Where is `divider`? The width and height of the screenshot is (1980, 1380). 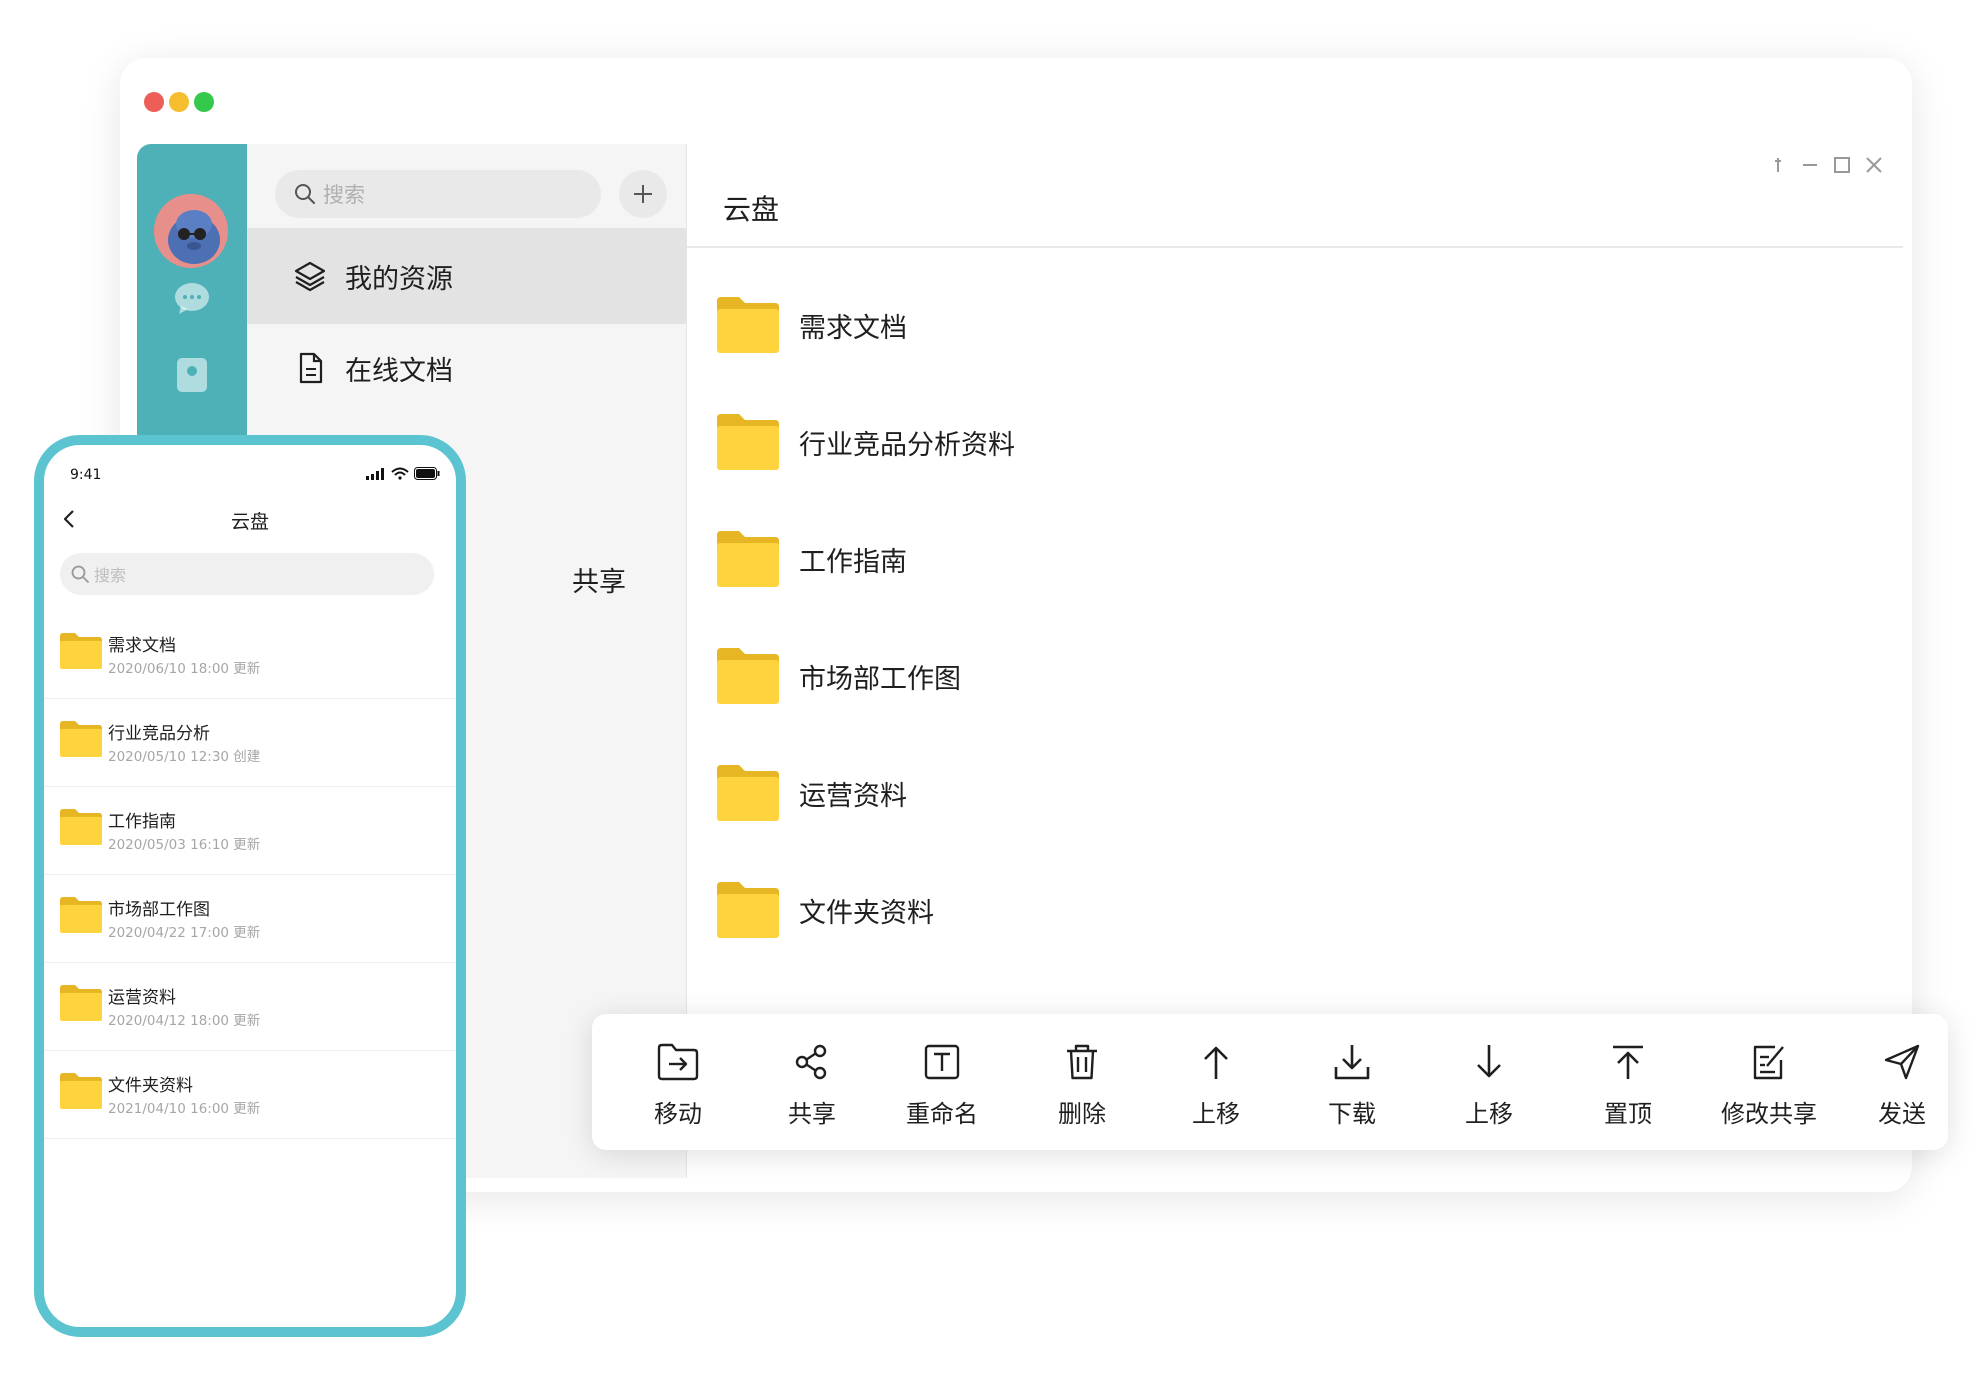 divider is located at coordinates (1295, 247).